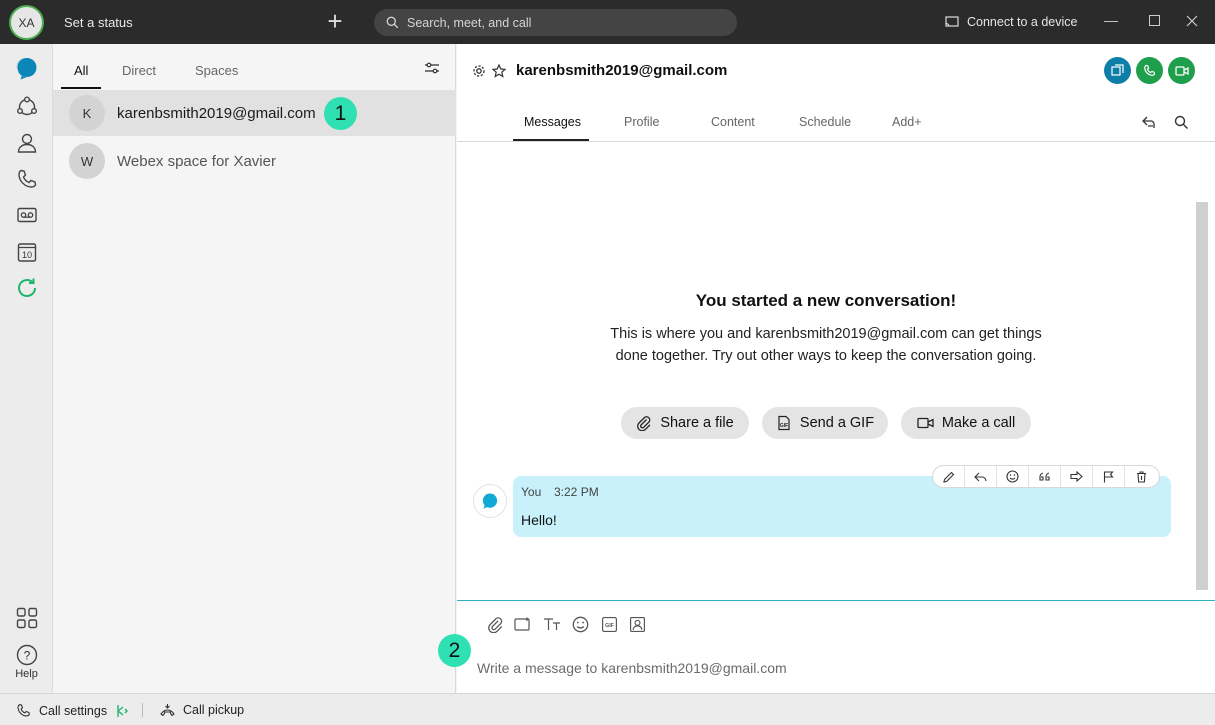 The height and width of the screenshot is (725, 1215). I want to click on share-file-button: Share a file, so click(685, 423).